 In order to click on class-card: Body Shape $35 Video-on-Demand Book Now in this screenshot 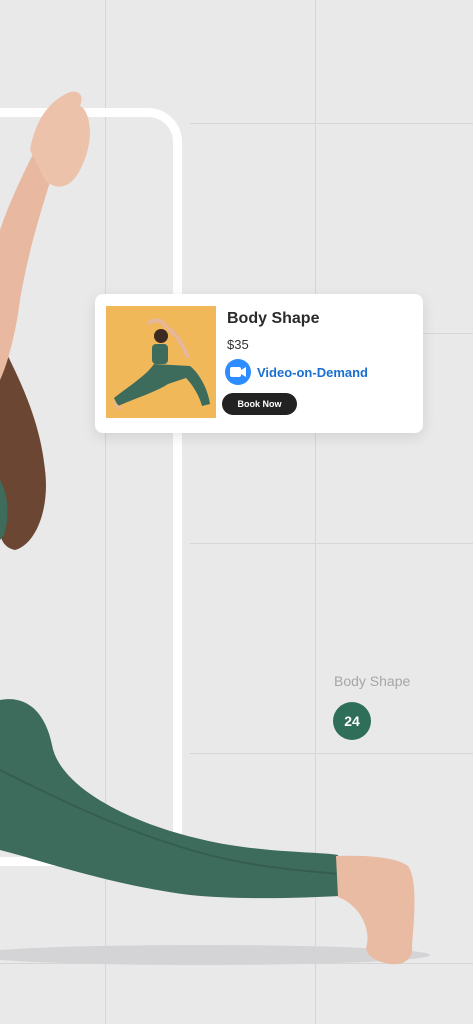, I will do `click(259, 363)`.